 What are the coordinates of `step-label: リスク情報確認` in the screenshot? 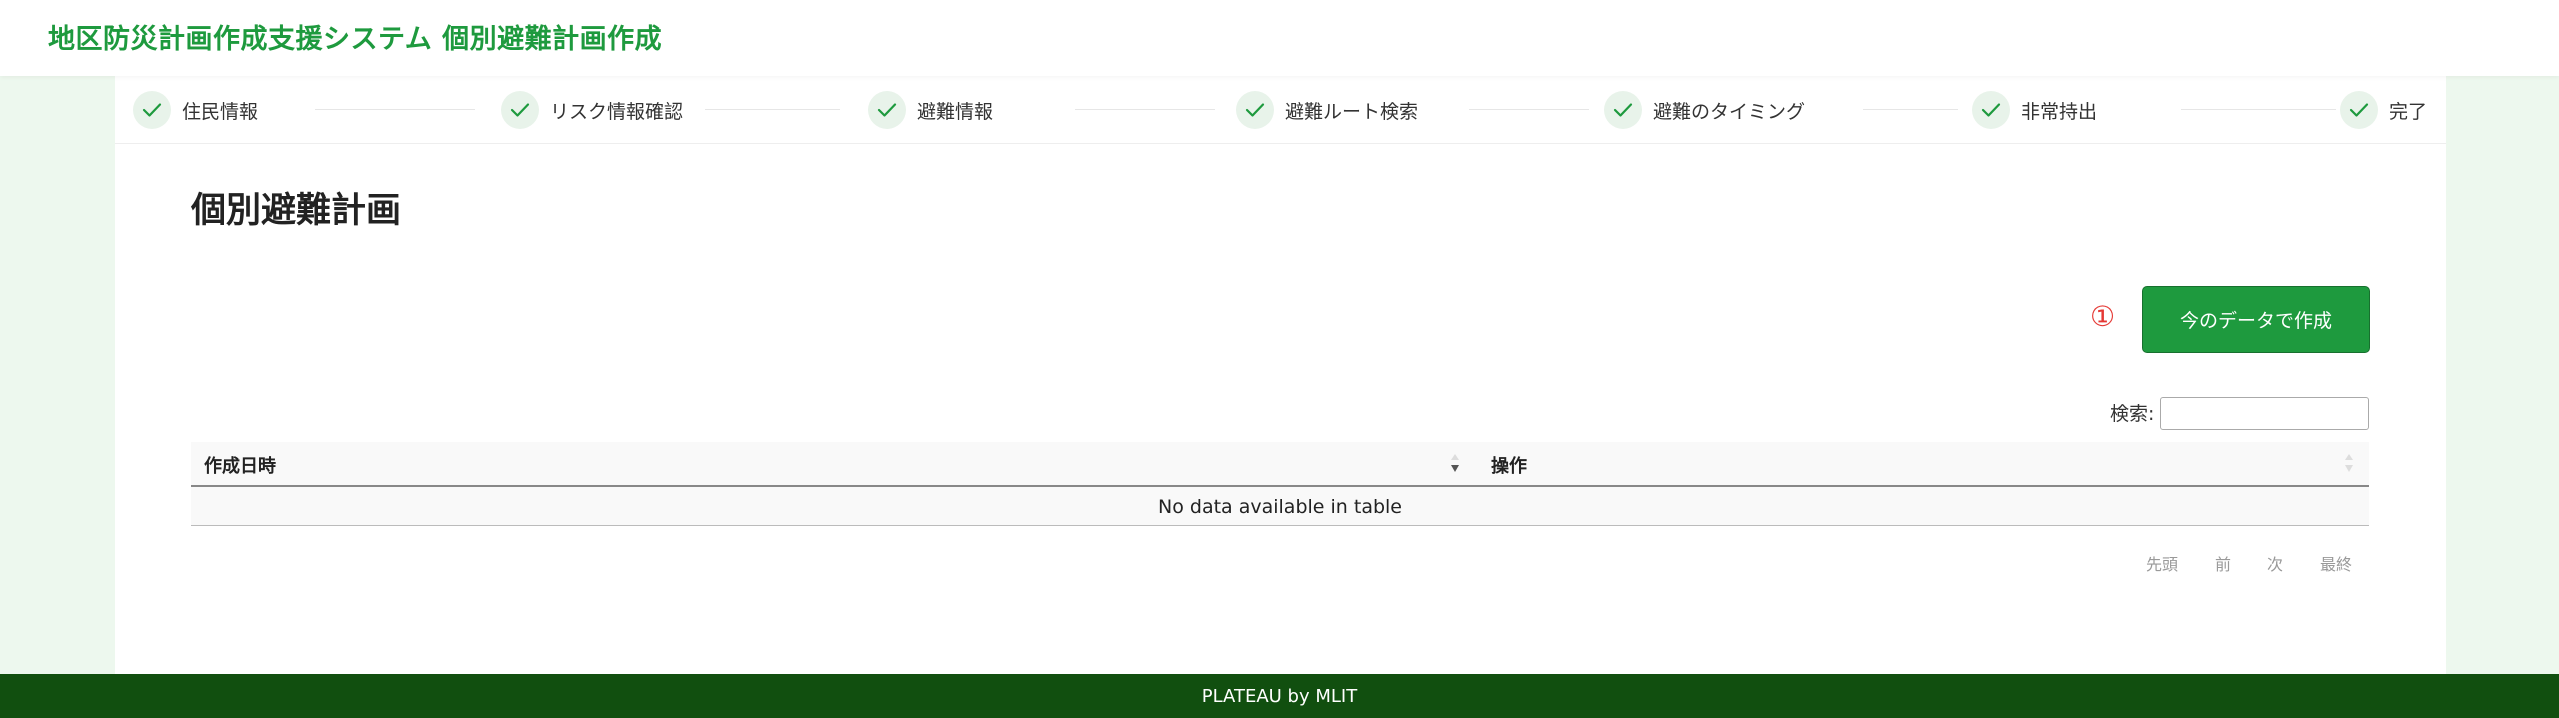 It's located at (617, 111).